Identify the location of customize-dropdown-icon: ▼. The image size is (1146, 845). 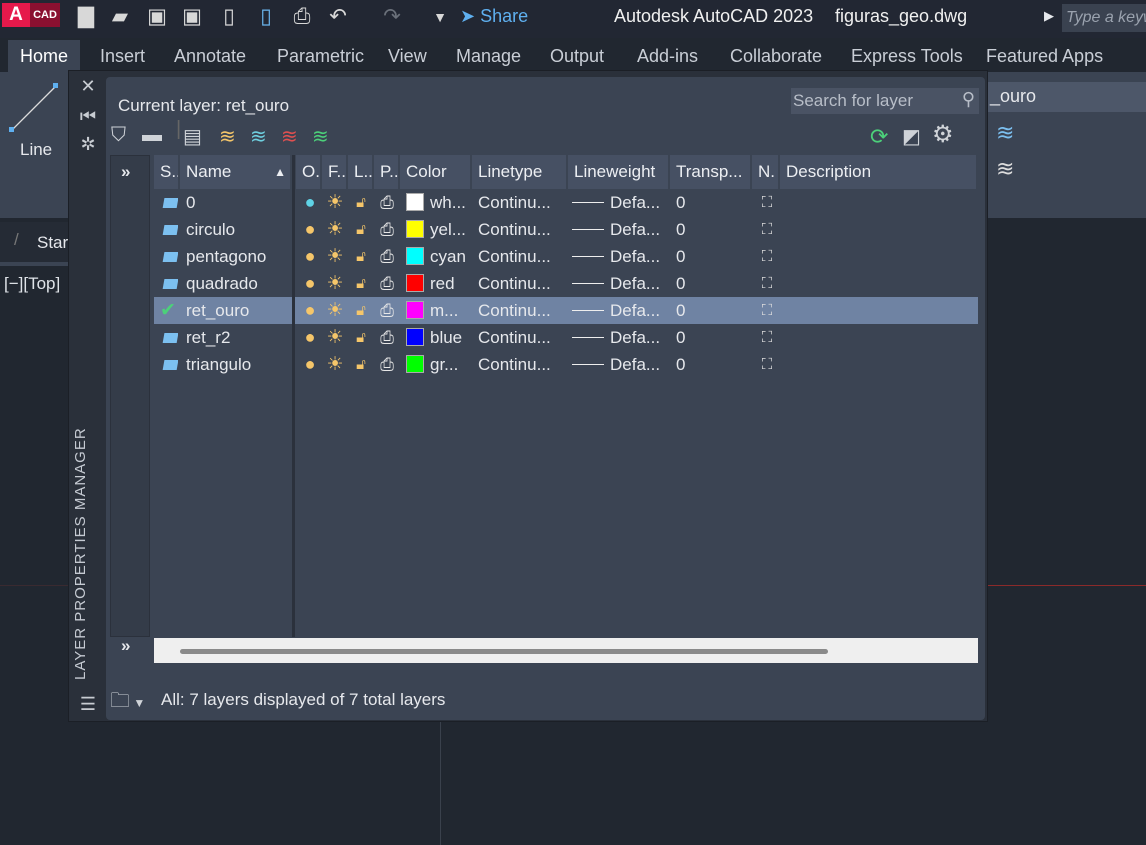
(440, 17).